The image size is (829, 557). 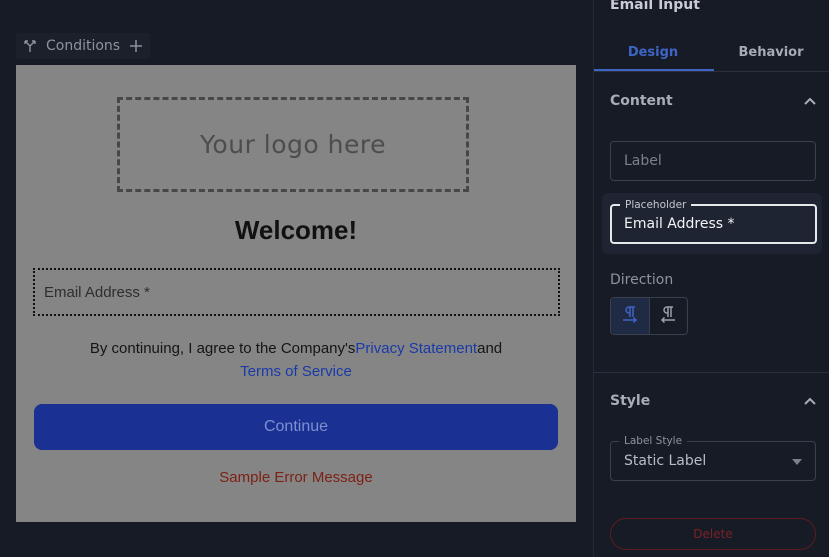 I want to click on direction-toggle, so click(x=649, y=316).